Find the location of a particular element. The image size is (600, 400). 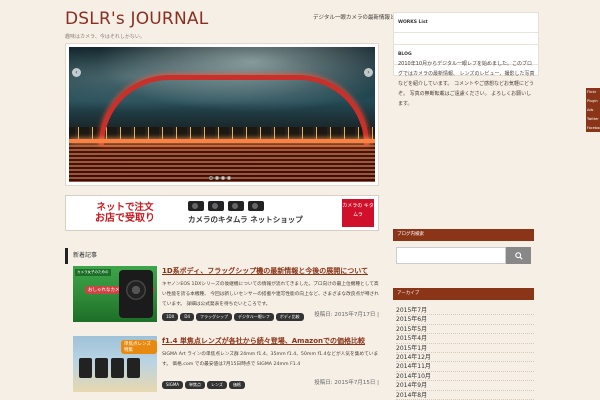

thumbnail-label: 単焦点レンズ特集 is located at coordinates (139, 347).